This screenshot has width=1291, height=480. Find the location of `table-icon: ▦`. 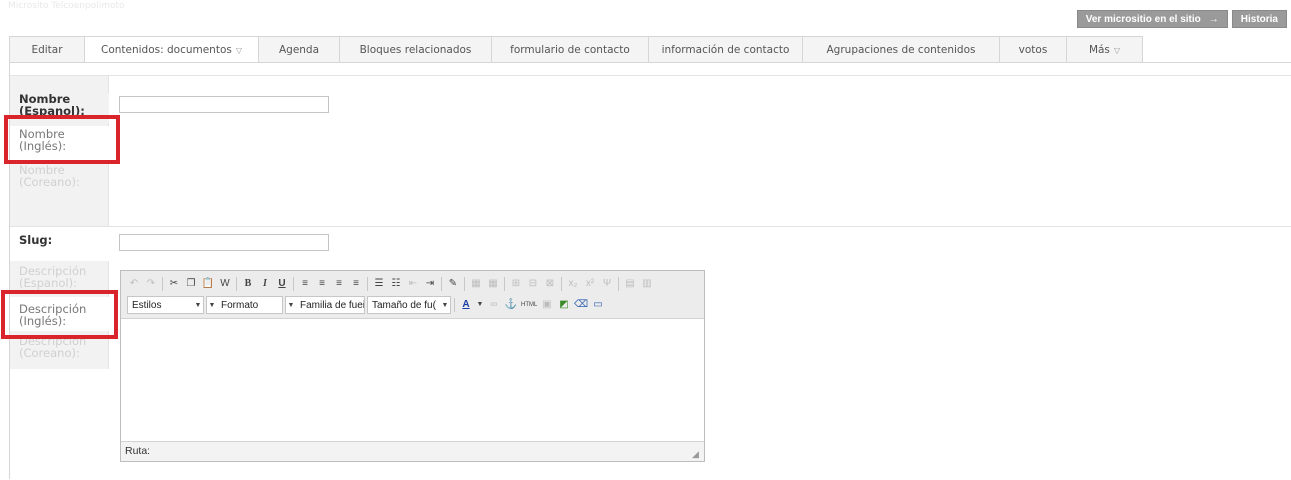

table-icon: ▦ is located at coordinates (476, 284).